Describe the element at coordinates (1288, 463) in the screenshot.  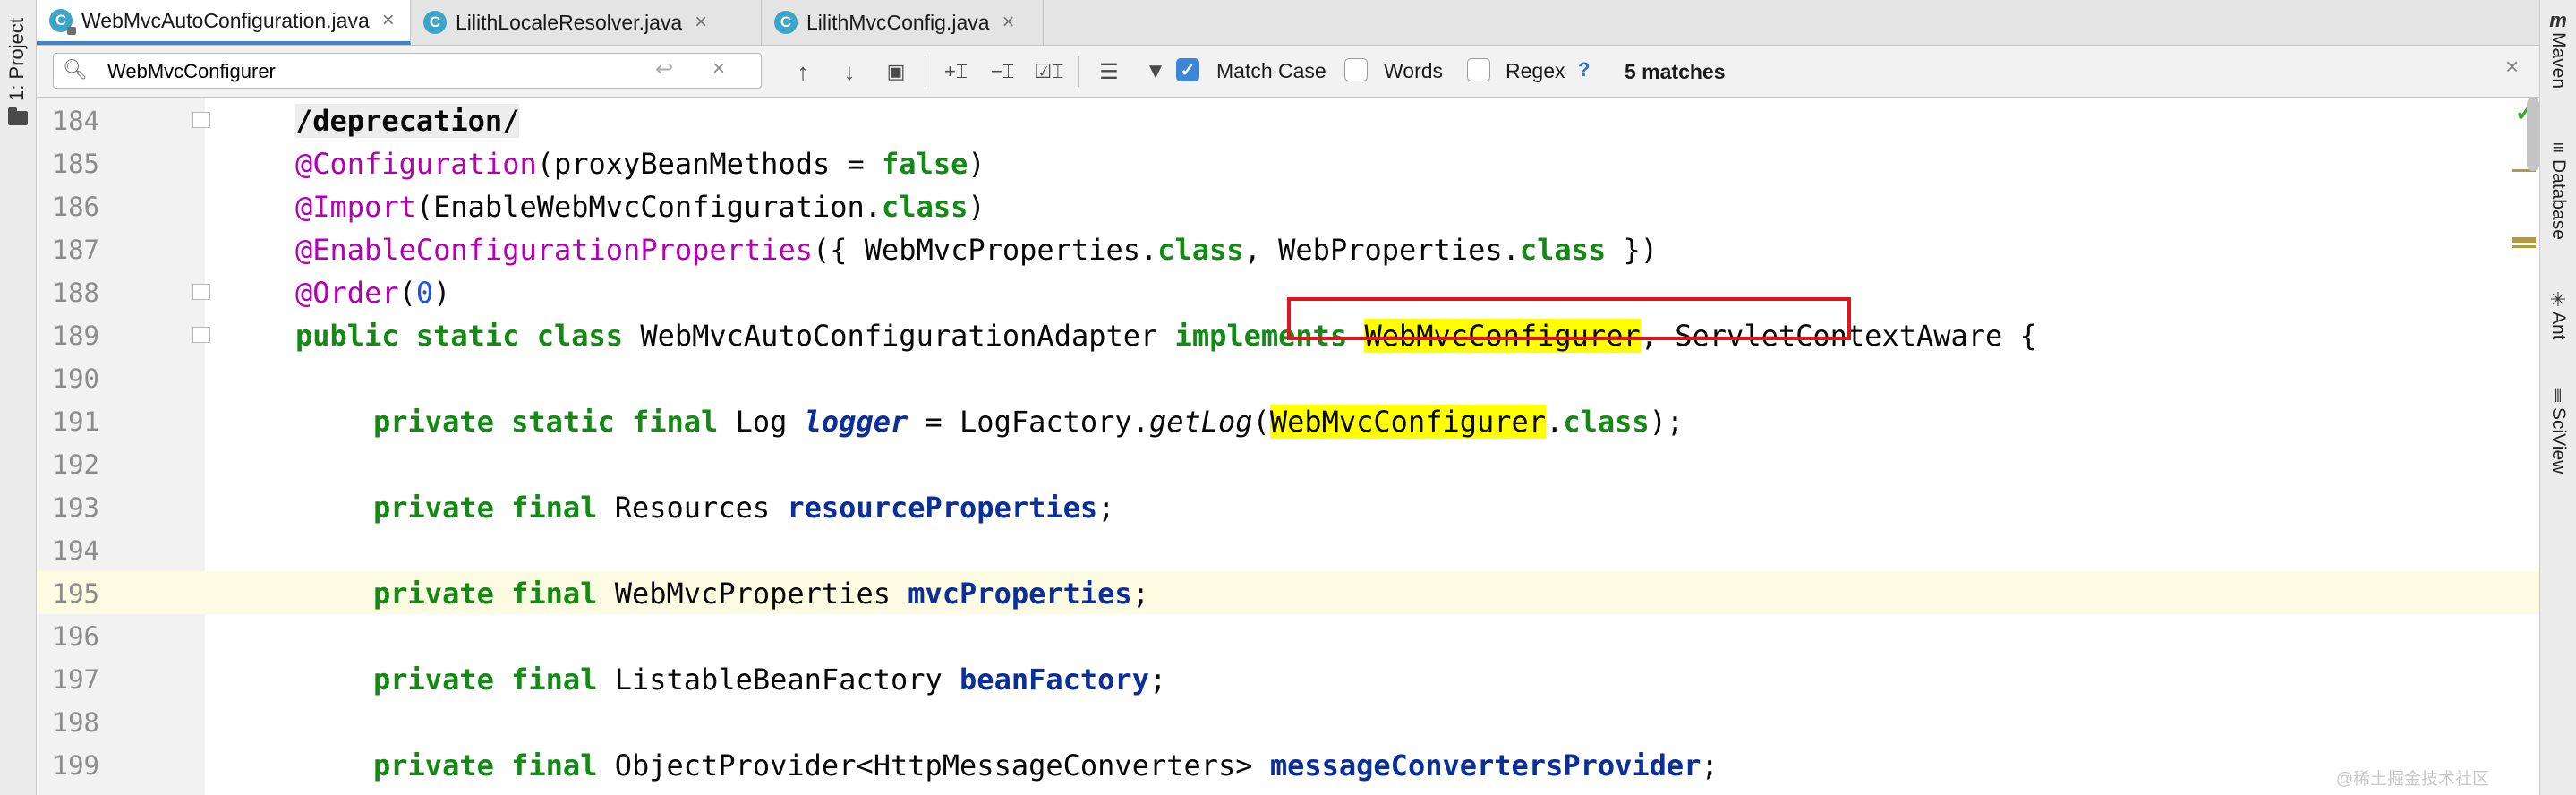
I see `code-line: 192` at that location.